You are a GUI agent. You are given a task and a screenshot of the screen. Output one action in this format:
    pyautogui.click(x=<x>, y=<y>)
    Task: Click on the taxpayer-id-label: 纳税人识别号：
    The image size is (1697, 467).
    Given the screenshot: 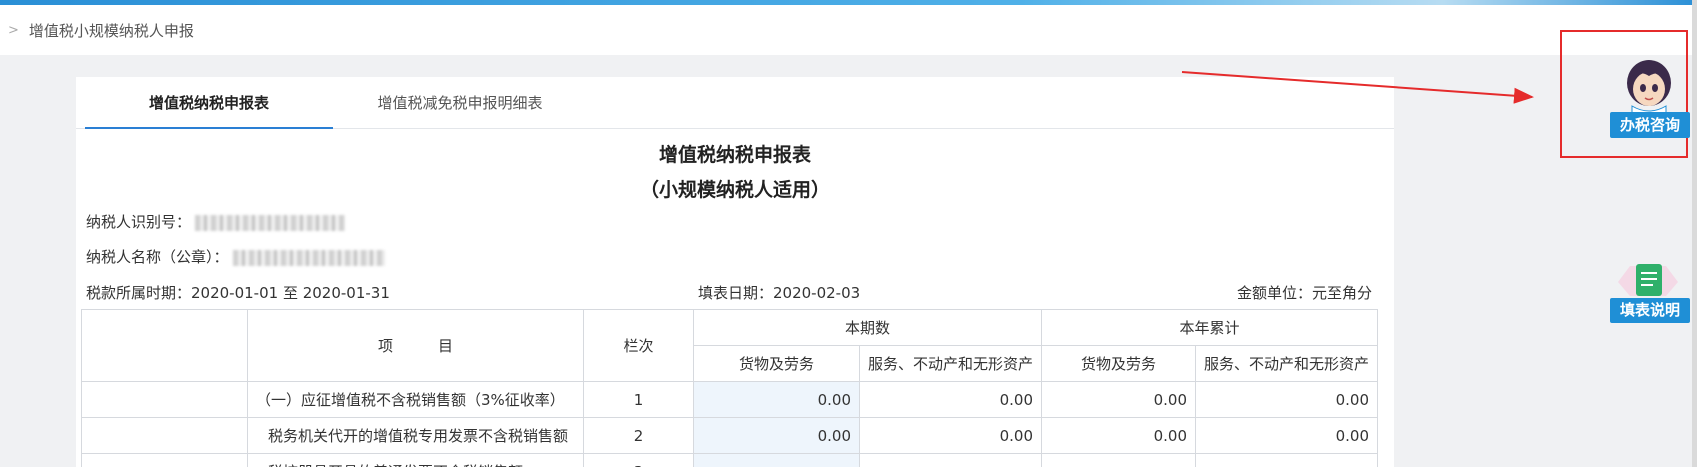 What is the action you would take?
    pyautogui.click(x=139, y=222)
    